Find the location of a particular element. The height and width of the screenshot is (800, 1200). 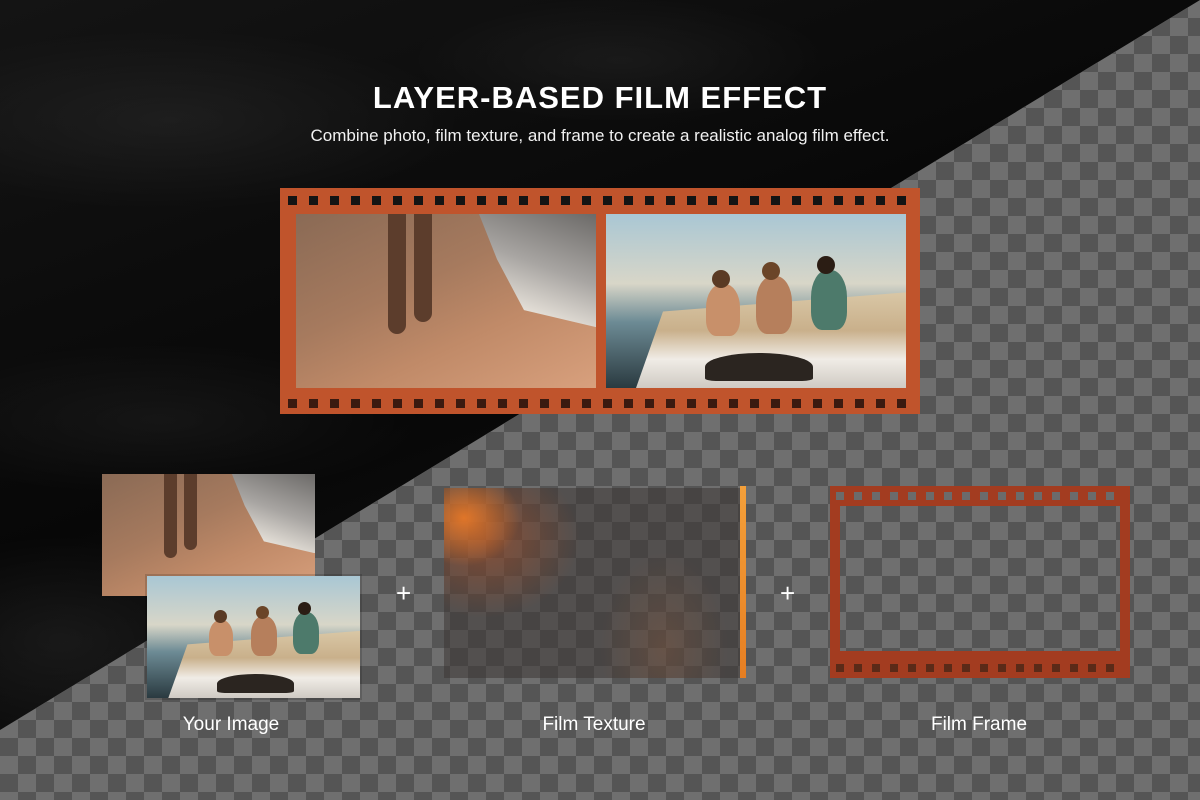

boat-photo is located at coordinates (756, 301).